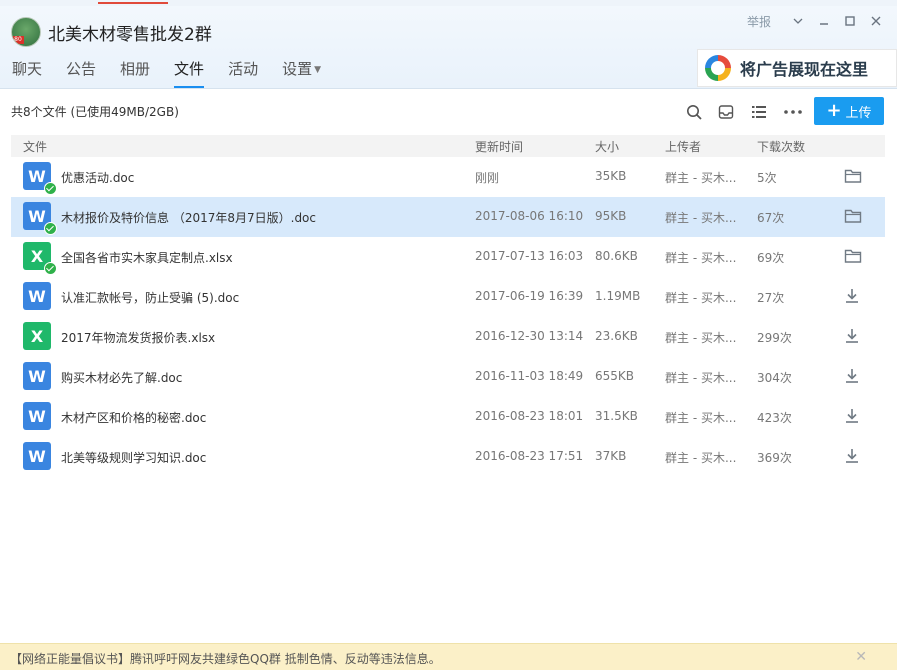 Image resolution: width=897 pixels, height=670 pixels. Describe the element at coordinates (616, 256) in the screenshot. I see `file-size: 80.6KB` at that location.